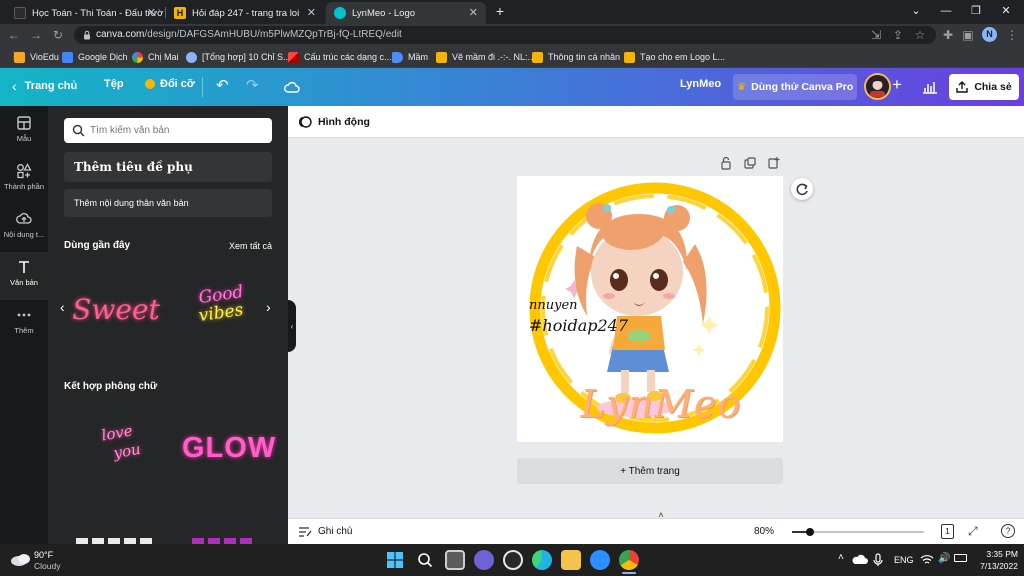  I want to click on chevron-left-icon: ‹, so click(62, 307).